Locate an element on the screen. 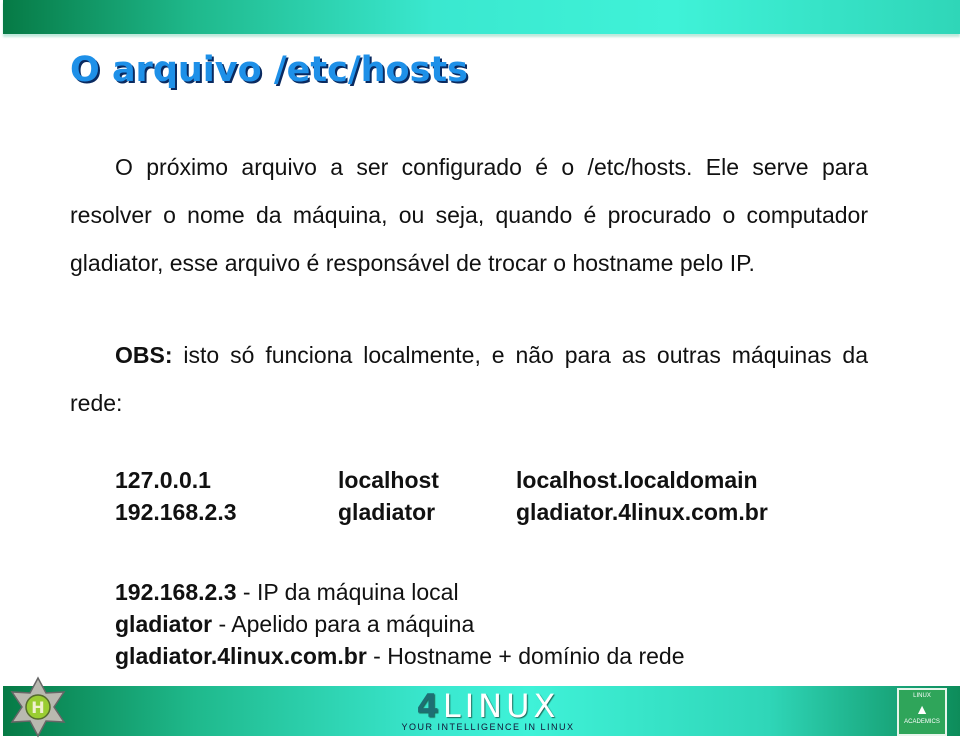 Image resolution: width=960 pixels, height=742 pixels. host-ip: 192.168.2.3 is located at coordinates (176, 512).